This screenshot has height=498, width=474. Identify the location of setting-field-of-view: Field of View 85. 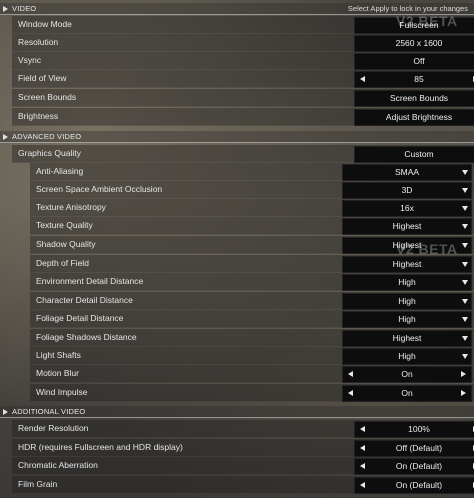
(243, 79).